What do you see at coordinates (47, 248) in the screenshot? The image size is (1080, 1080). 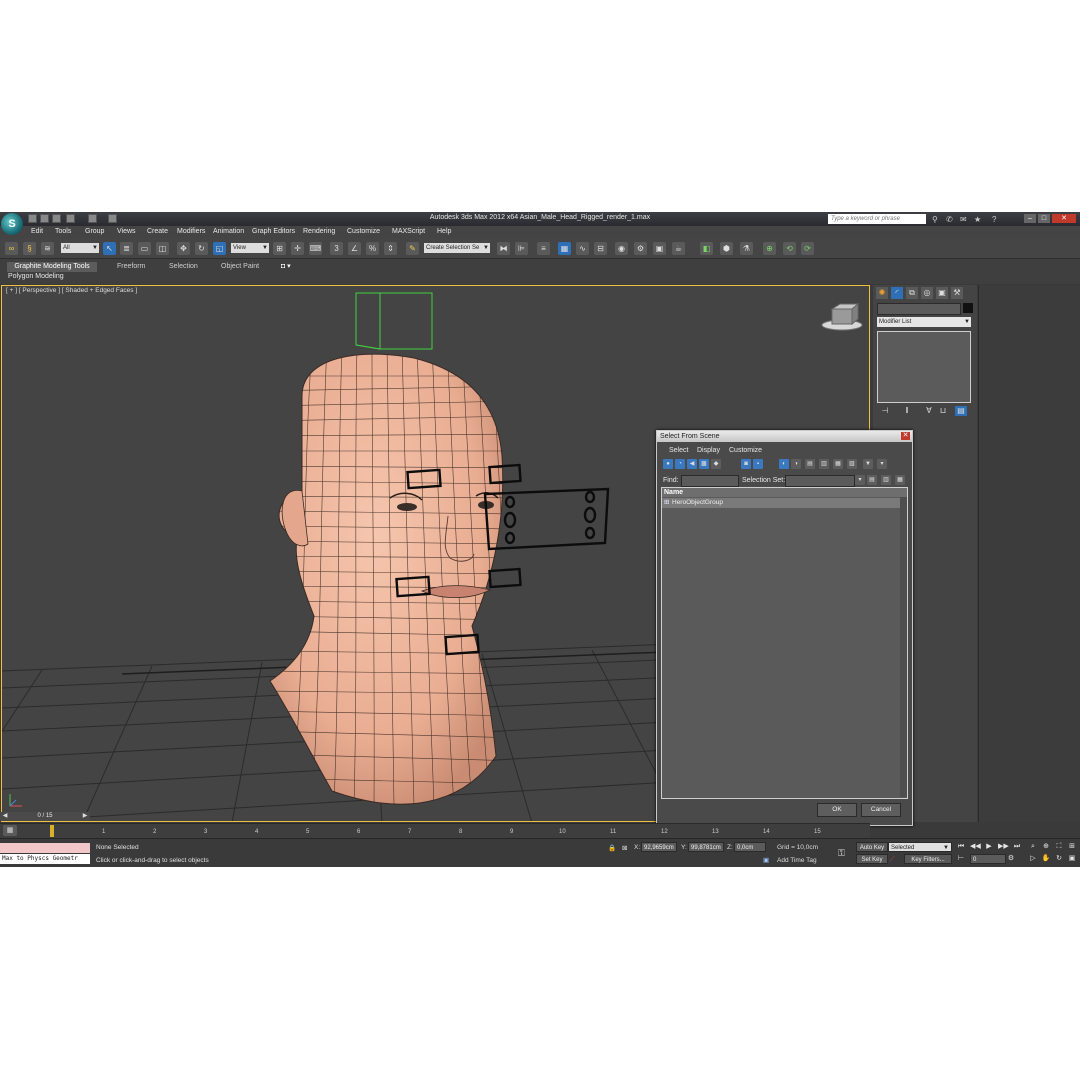 I see `bind-spacewarp-icon: ≋` at bounding box center [47, 248].